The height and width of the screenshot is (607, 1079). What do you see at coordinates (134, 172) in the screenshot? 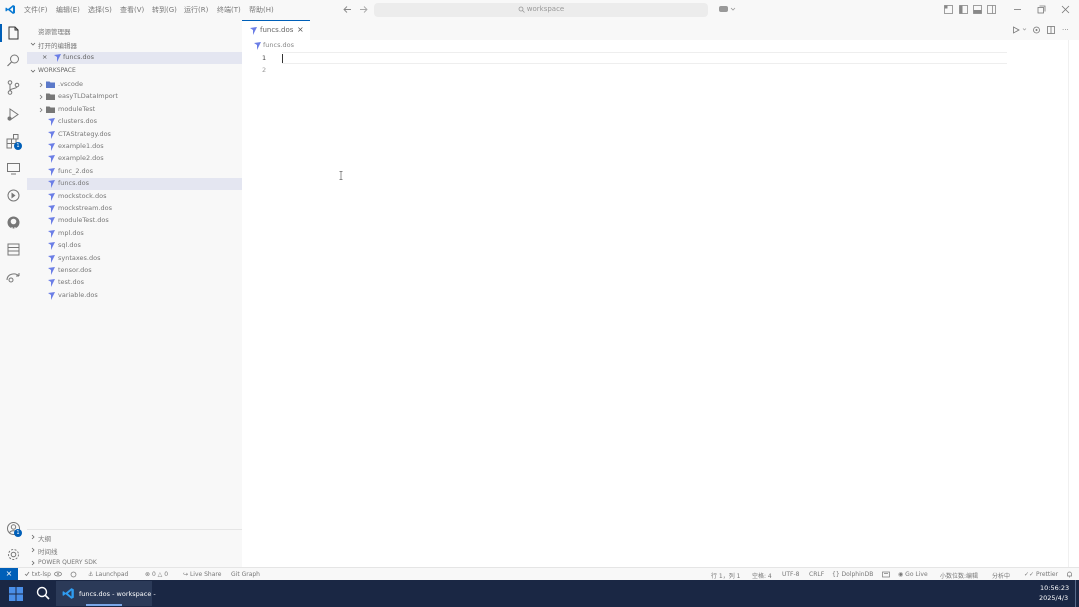
I see `file-item: func_2.dos` at bounding box center [134, 172].